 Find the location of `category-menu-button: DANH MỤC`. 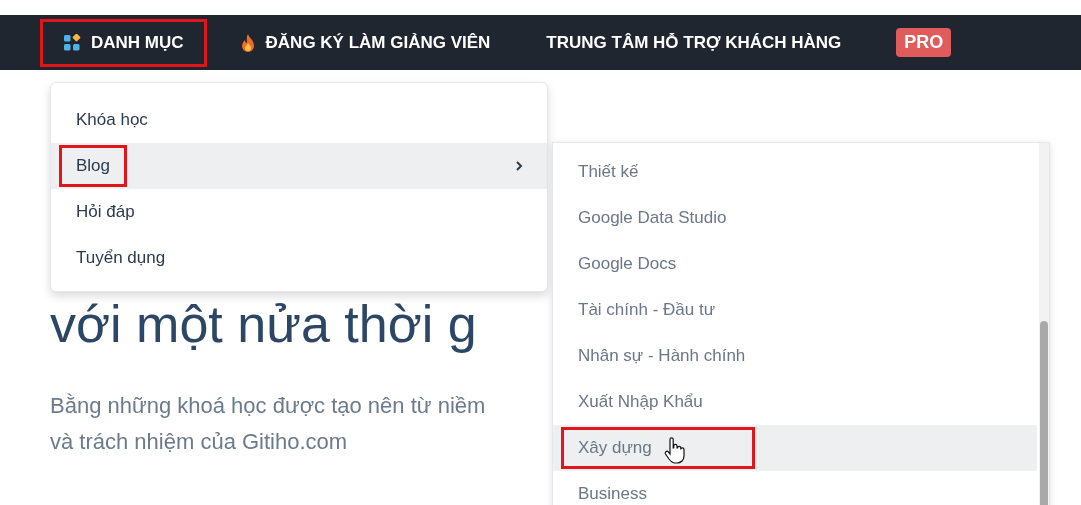

category-menu-button: DANH MỤC is located at coordinates (123, 42).